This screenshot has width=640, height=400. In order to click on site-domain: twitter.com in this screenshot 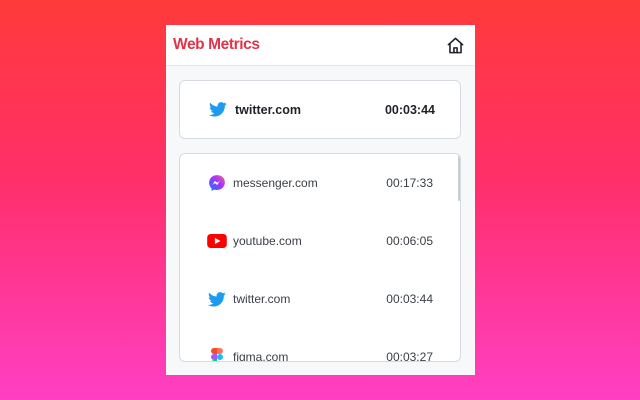, I will do `click(262, 299)`.